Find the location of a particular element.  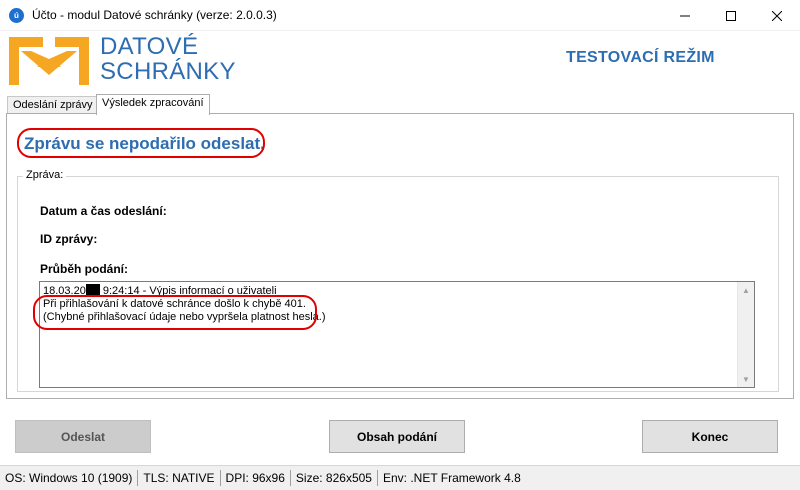

tab-send-message: Odeslání zprávy is located at coordinates (53, 105).